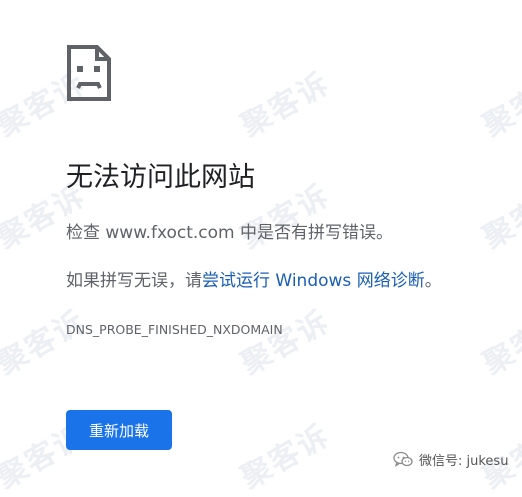 The image size is (522, 497). I want to click on check-spelling-message: 检查 www.fxoct.com 中是否有拼写错误。, so click(229, 233).